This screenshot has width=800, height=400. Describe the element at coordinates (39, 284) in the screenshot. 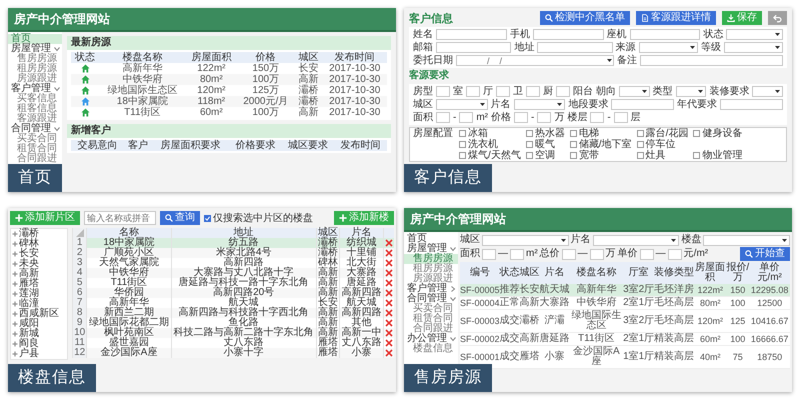

I see `tree-item: 雁塔` at that location.